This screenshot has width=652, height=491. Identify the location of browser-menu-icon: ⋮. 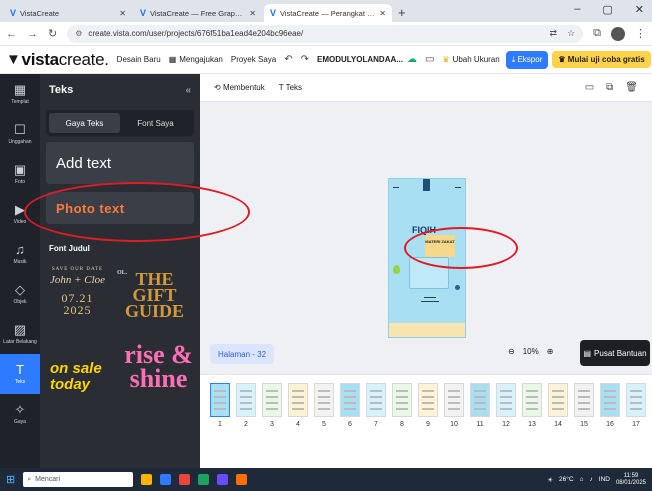
(640, 33).